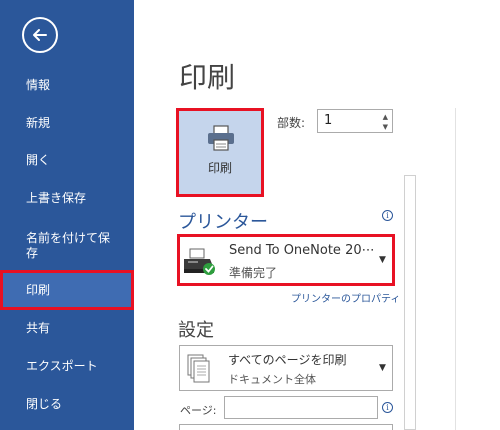 This screenshot has width=500, height=430. What do you see at coordinates (301, 407) in the screenshot?
I see `pages-input` at bounding box center [301, 407].